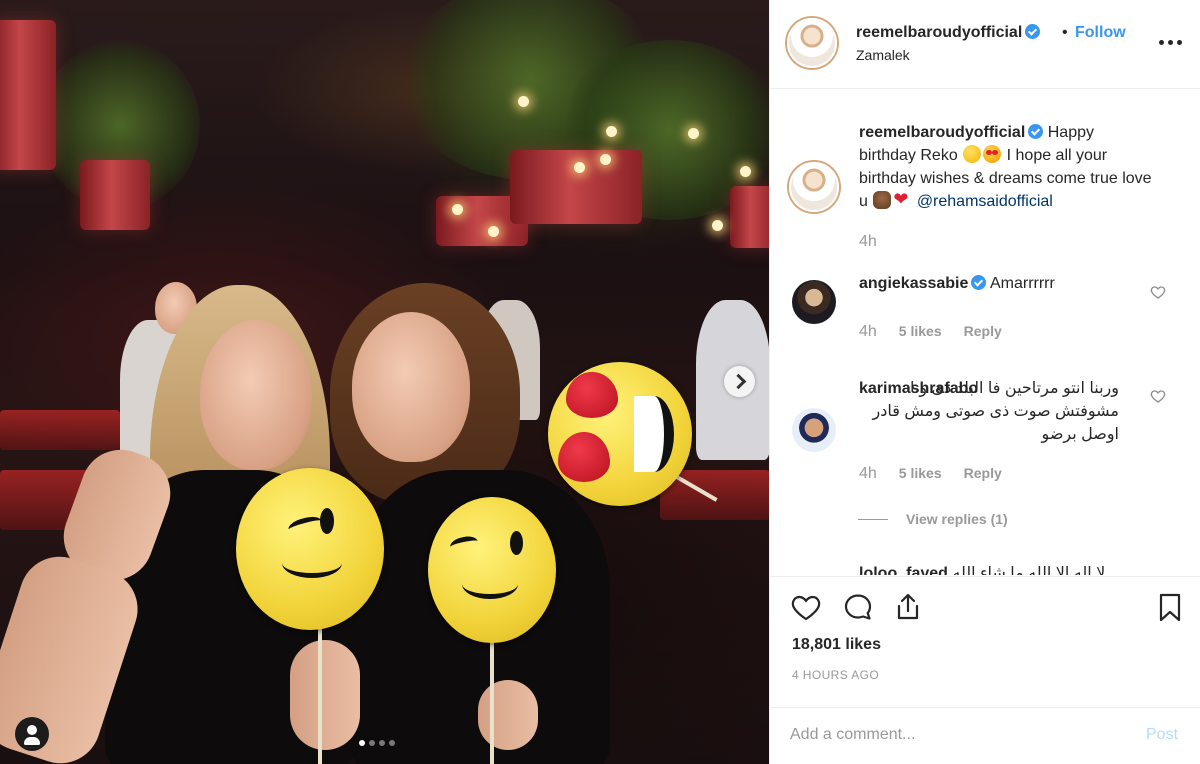 The width and height of the screenshot is (1200, 764). What do you see at coordinates (903, 570) in the screenshot?
I see `comment-username: loloo_fayed` at bounding box center [903, 570].